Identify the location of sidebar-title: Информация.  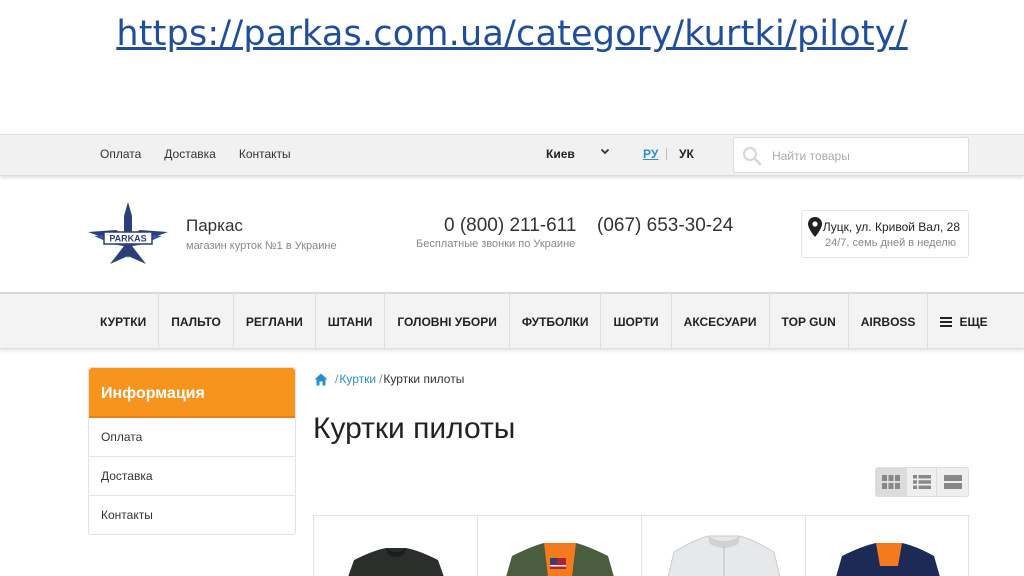
(192, 393).